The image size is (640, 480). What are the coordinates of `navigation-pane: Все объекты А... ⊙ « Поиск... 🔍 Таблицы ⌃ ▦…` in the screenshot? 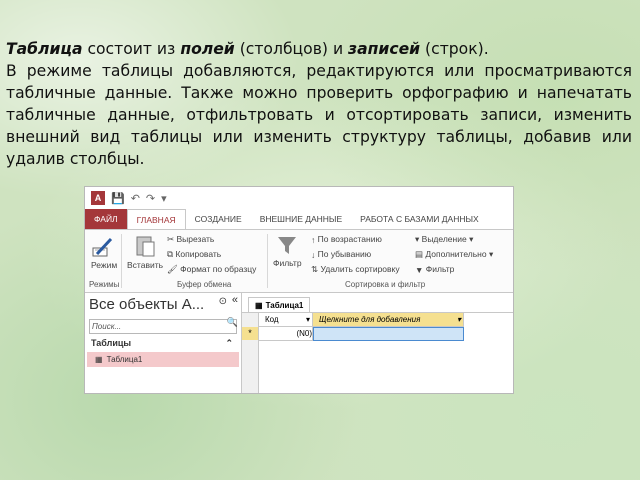 It's located at (163, 343).